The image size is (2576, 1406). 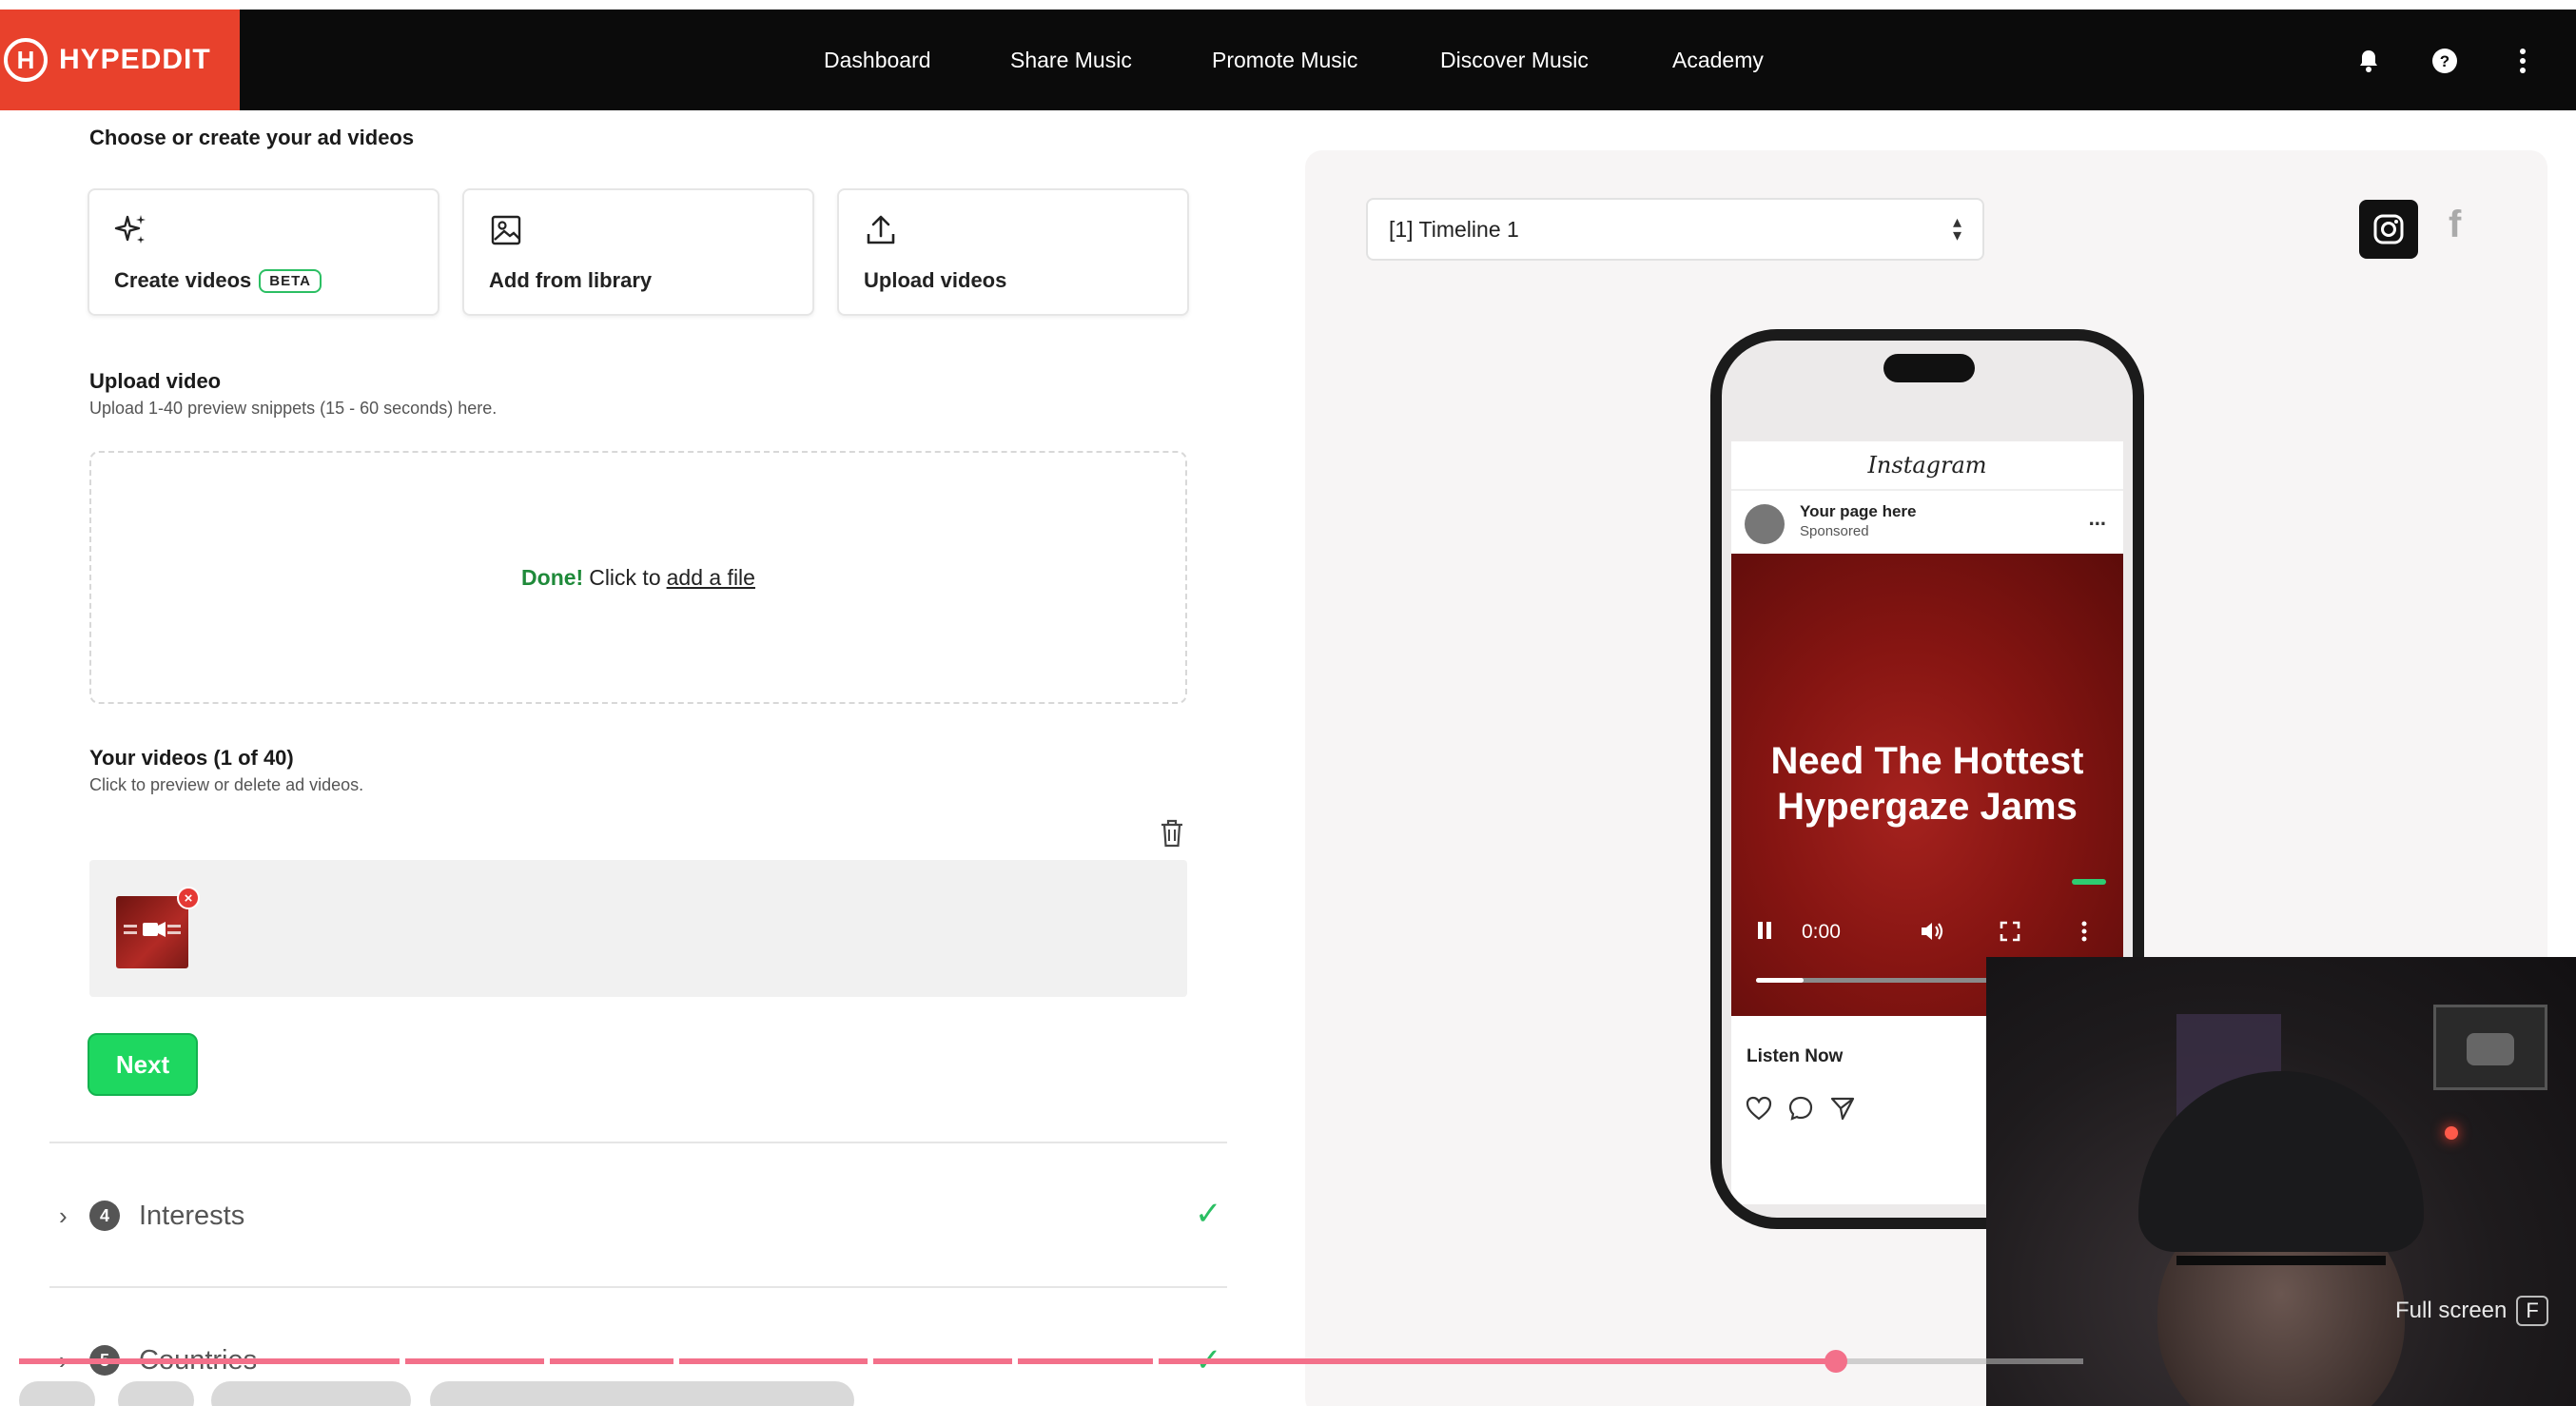 I want to click on add-from-library-card: Add from library, so click(x=638, y=252).